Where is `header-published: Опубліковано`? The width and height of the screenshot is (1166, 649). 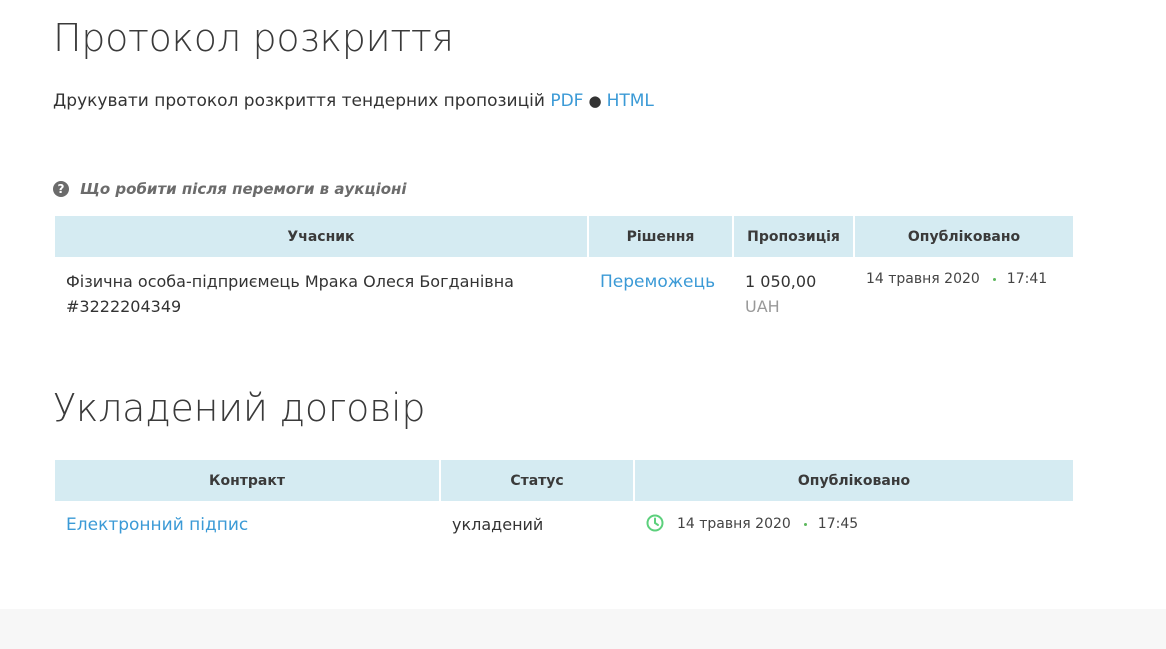 header-published: Опубліковано is located at coordinates (964, 236).